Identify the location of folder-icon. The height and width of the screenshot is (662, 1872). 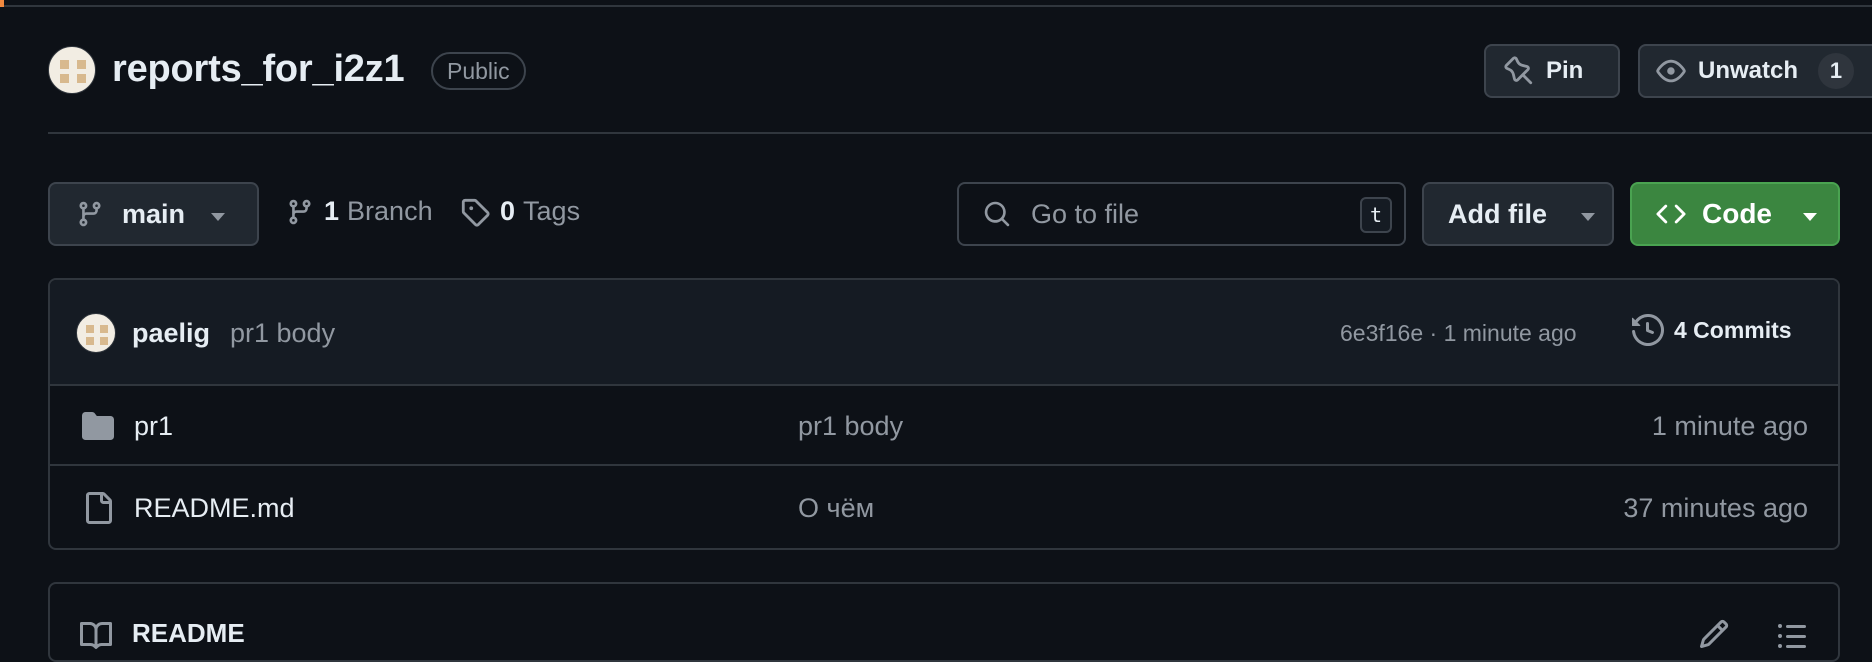
(98, 426).